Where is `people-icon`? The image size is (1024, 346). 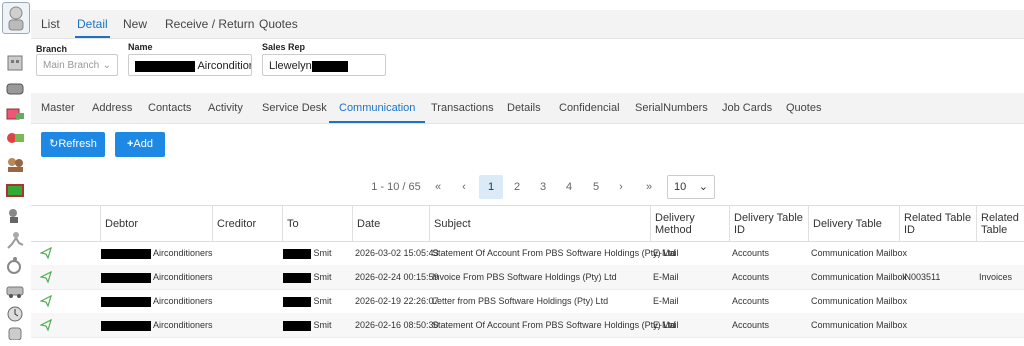 people-icon is located at coordinates (15, 164).